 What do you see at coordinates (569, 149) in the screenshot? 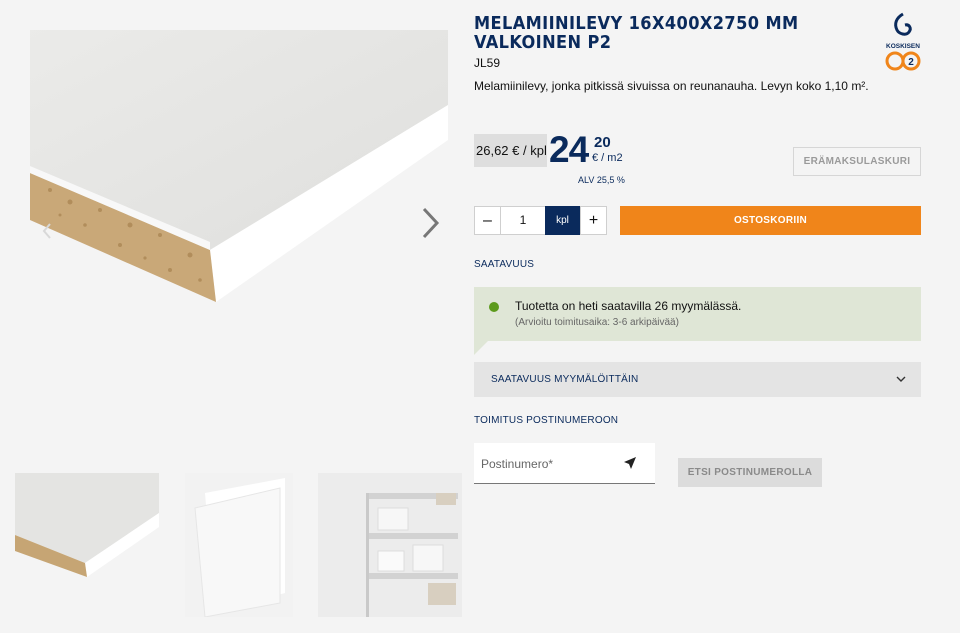
I see `price-integer: 24` at bounding box center [569, 149].